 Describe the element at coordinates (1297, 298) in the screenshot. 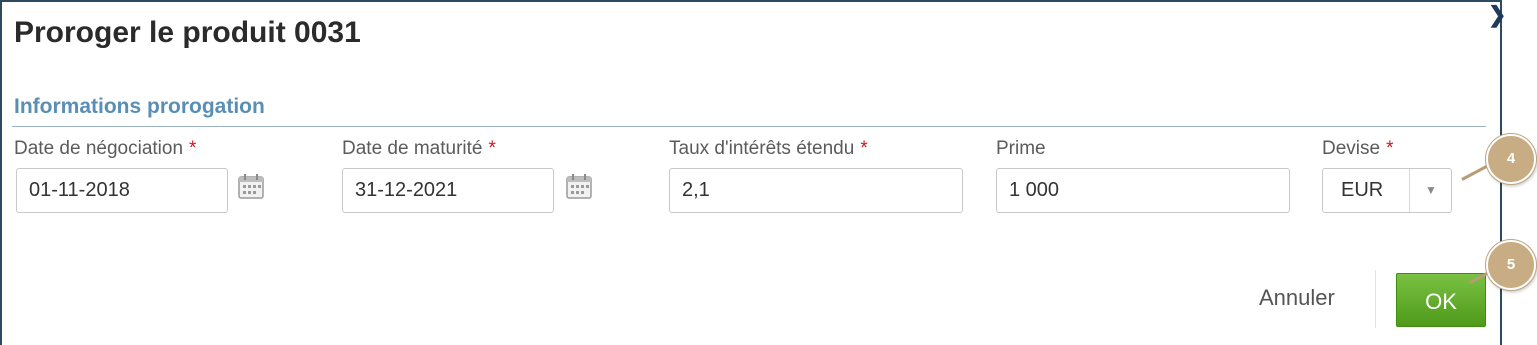

I see `cancel-button: Annuler` at that location.